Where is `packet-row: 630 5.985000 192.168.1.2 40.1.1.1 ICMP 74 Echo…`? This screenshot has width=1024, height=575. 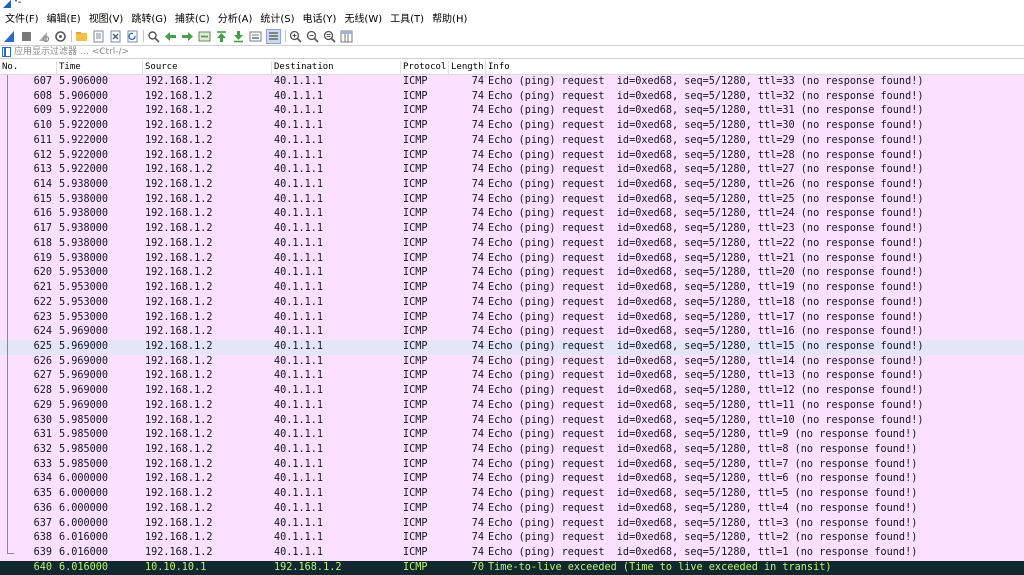
packet-row: 630 5.985000 192.168.1.2 40.1.1.1 ICMP 74 Echo… is located at coordinates (512, 421).